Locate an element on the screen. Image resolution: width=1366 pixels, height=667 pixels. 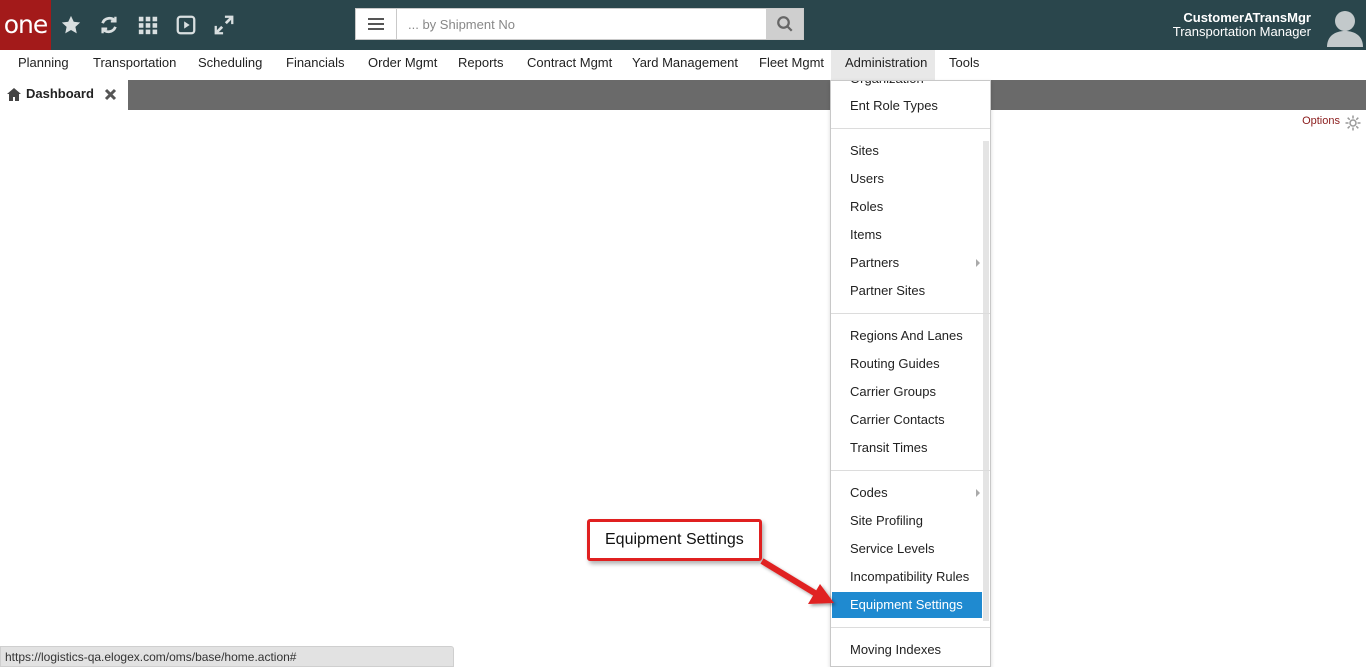
menu-item-transit-times: Transit Times is located at coordinates (907, 448).